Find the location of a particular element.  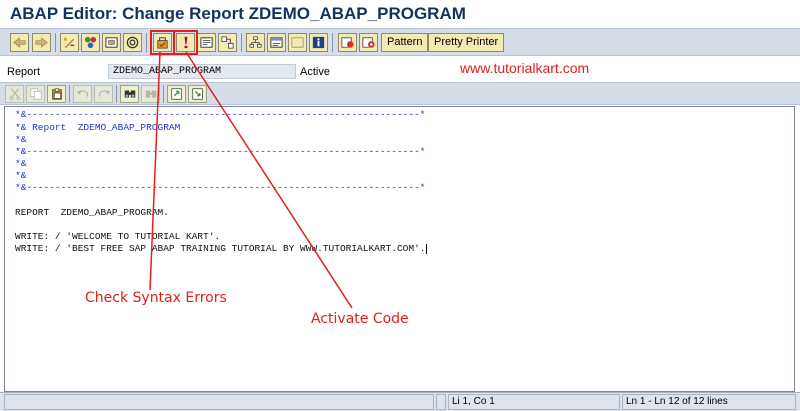

other-object-icon is located at coordinates (111, 42).